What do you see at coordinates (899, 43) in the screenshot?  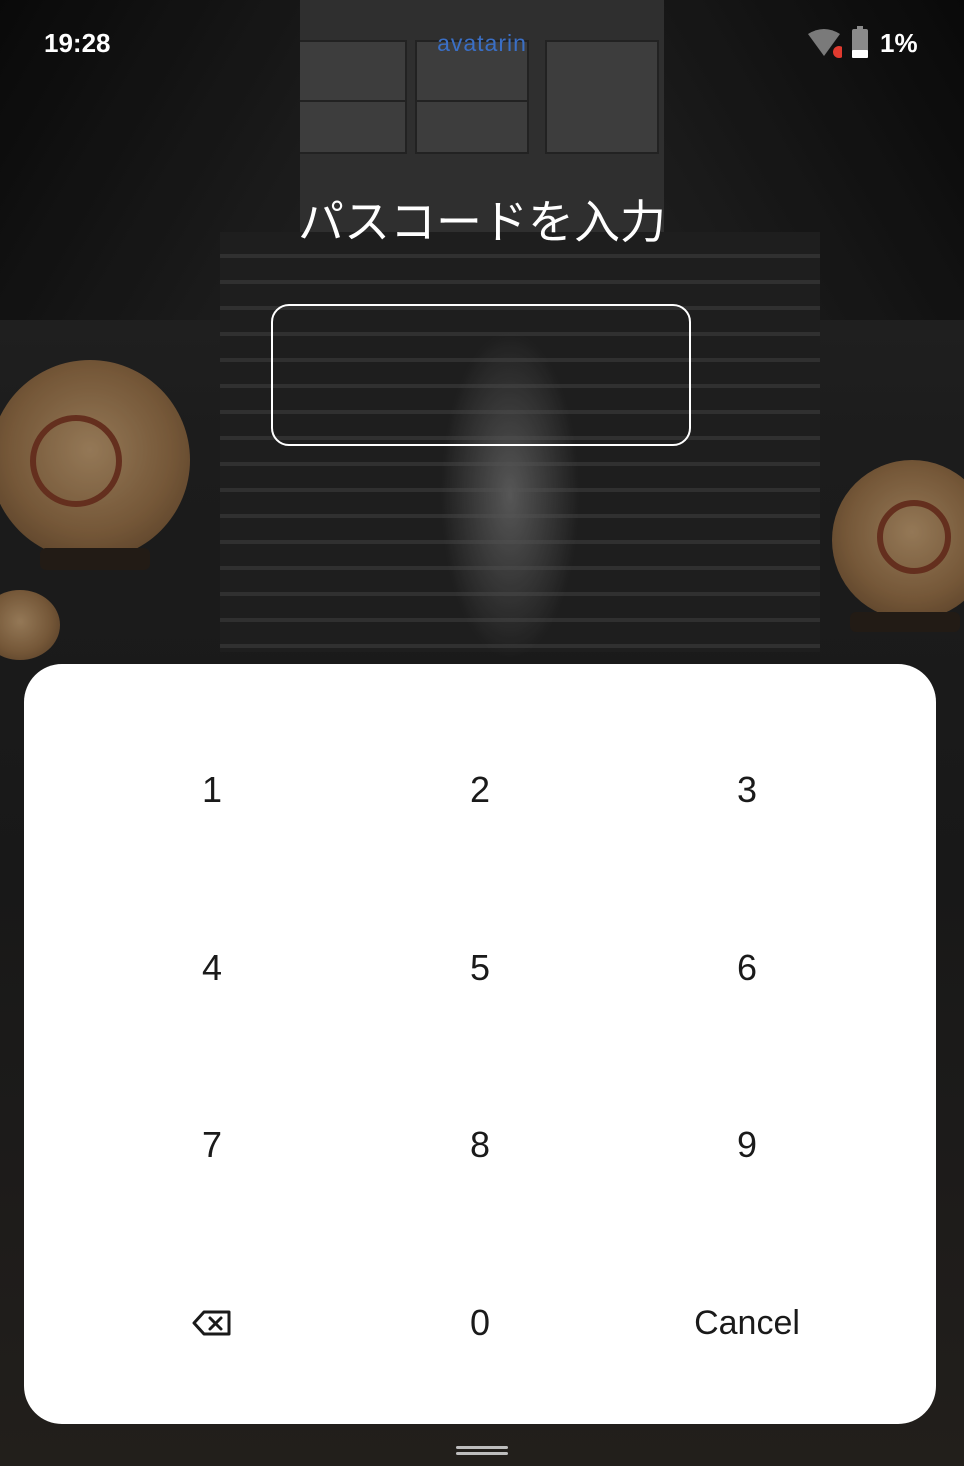 I see `battery-percent: 1%` at bounding box center [899, 43].